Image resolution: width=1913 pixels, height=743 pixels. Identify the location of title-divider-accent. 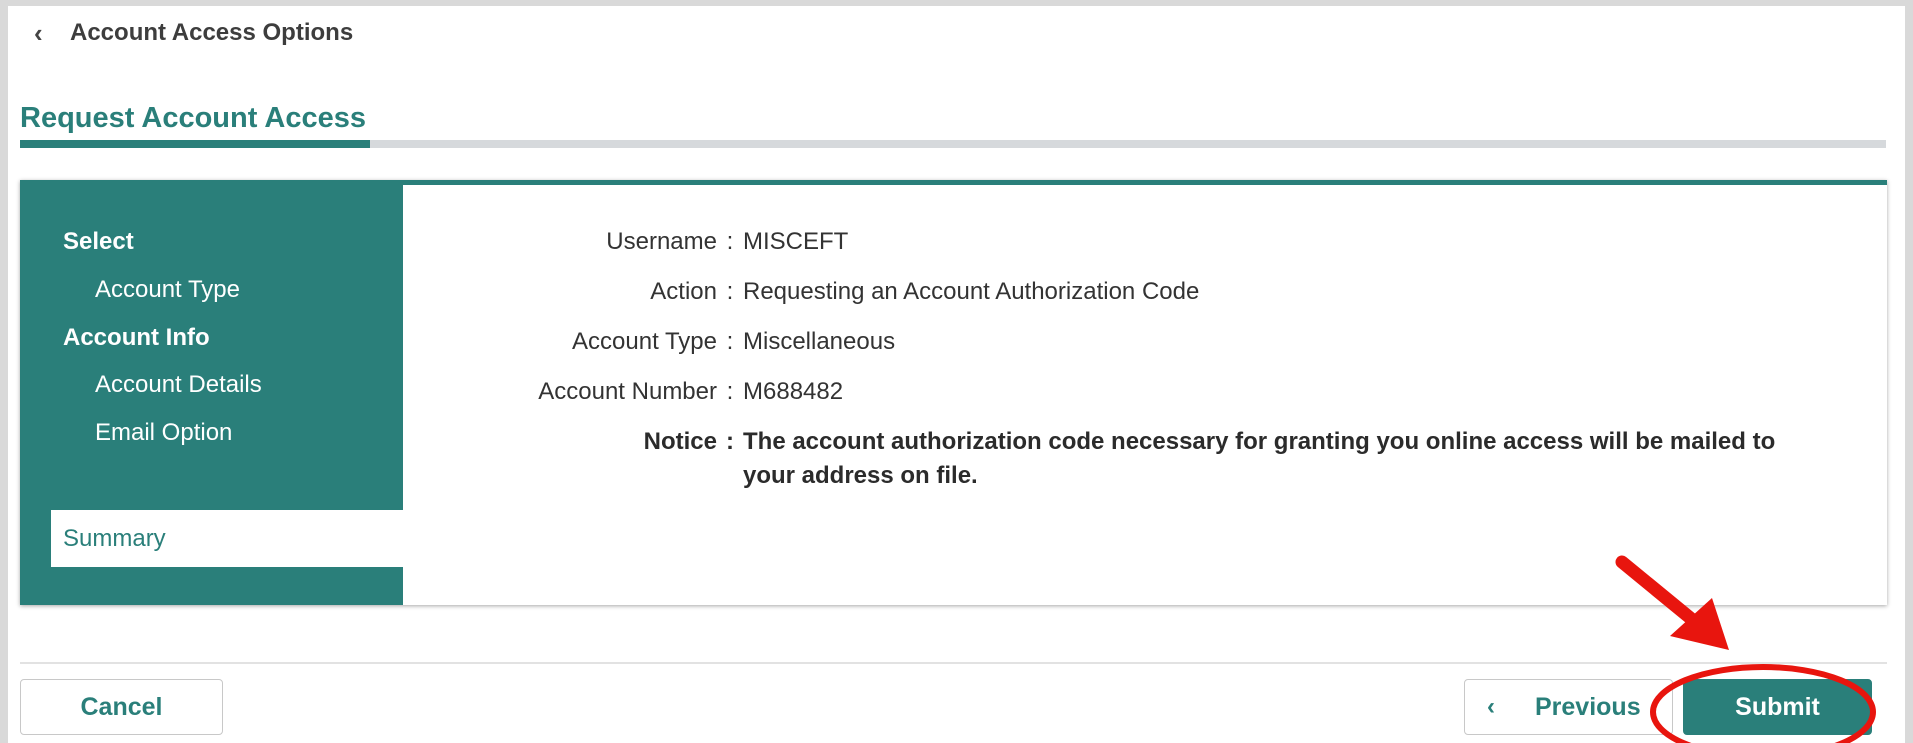
(195, 144).